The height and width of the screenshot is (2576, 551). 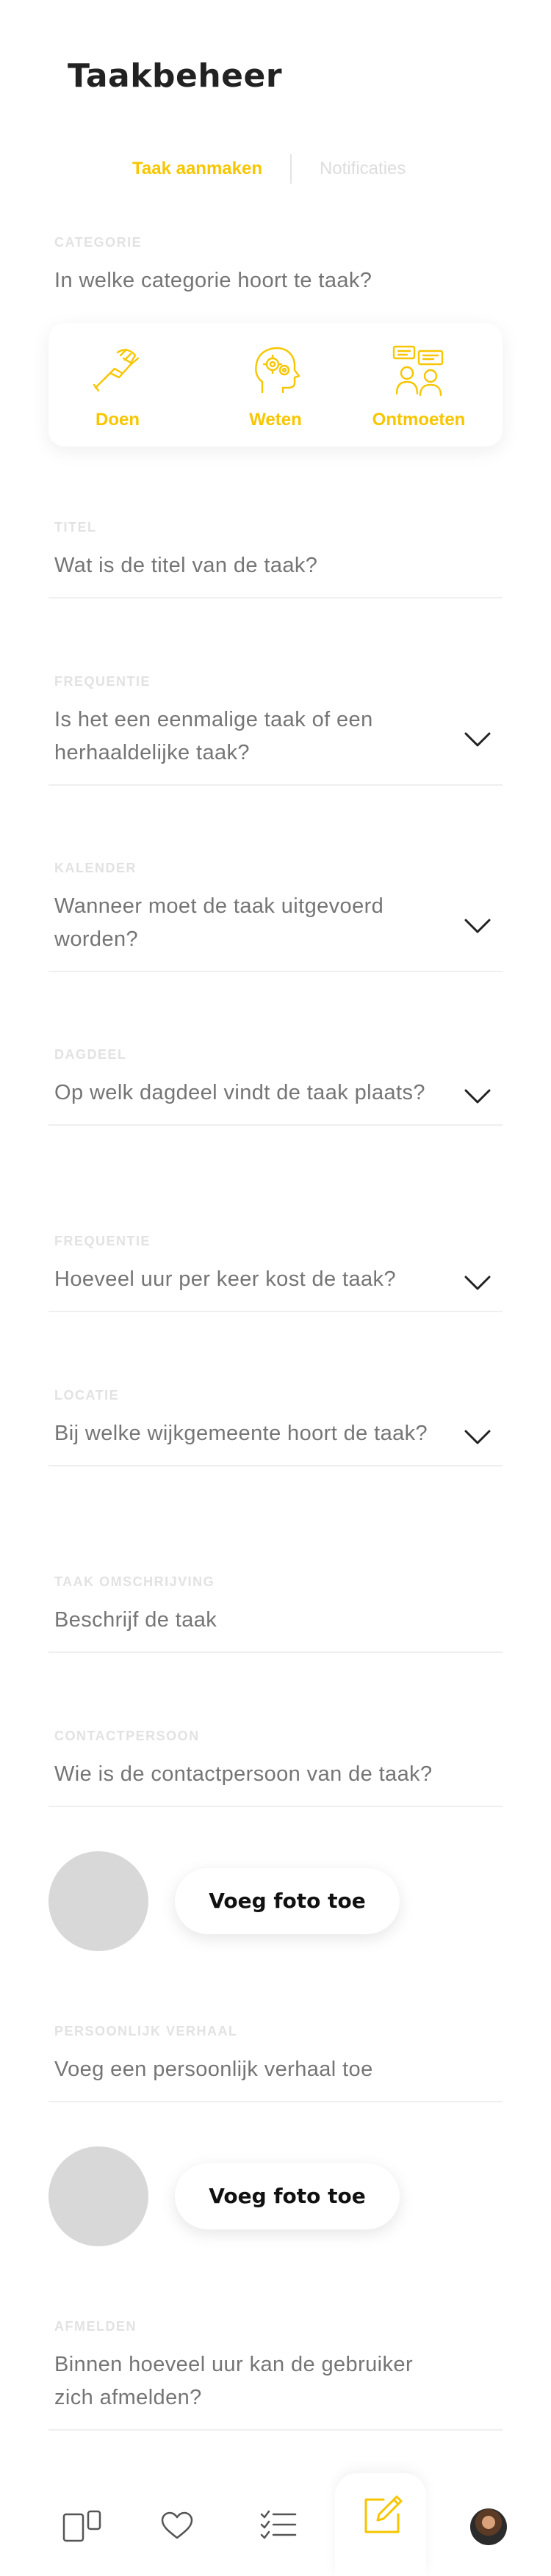 I want to click on heart-icon, so click(x=177, y=2525).